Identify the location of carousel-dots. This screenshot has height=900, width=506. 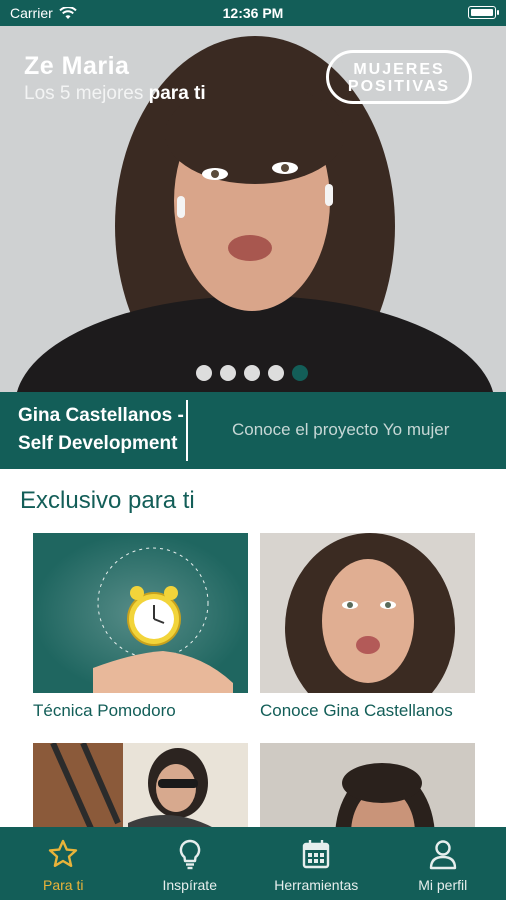
(252, 373).